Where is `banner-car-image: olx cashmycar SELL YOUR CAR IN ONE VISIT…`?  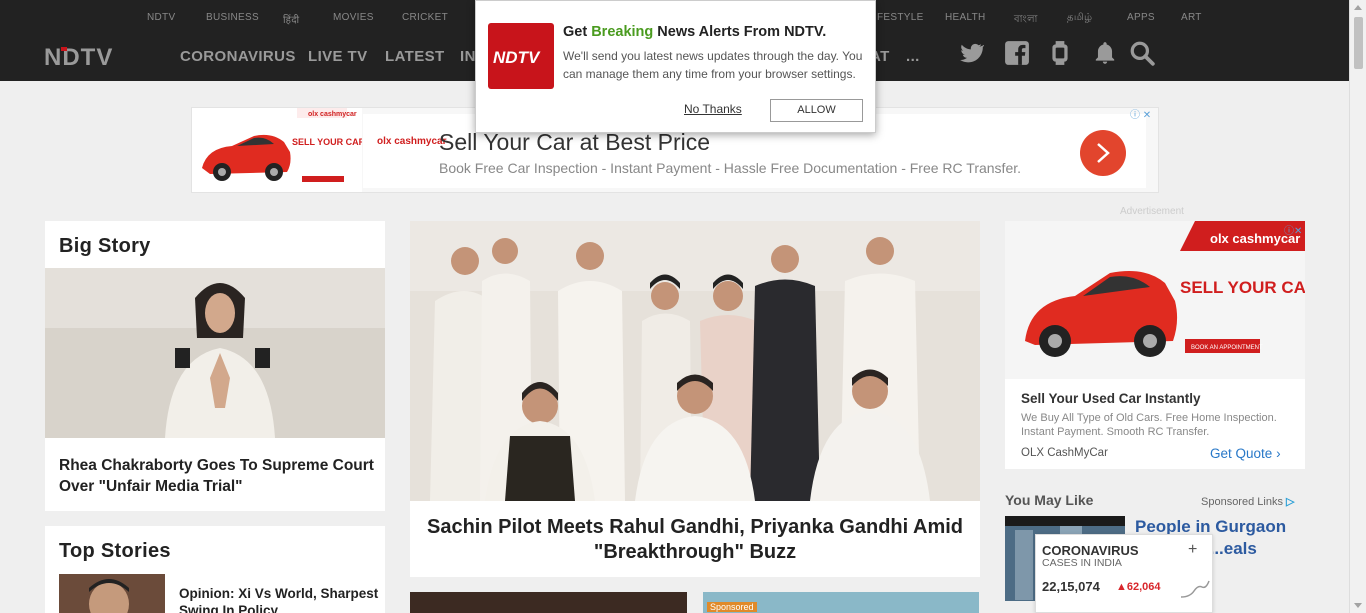 banner-car-image: olx cashmycar SELL YOUR CAR IN ONE VISIT… is located at coordinates (308, 150).